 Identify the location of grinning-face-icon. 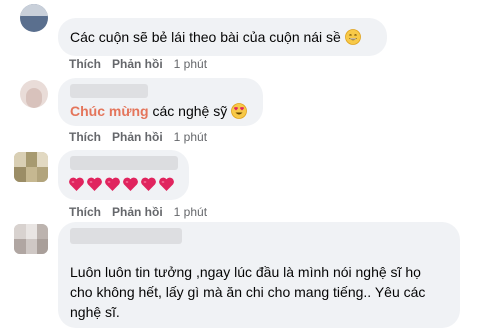
(352, 39).